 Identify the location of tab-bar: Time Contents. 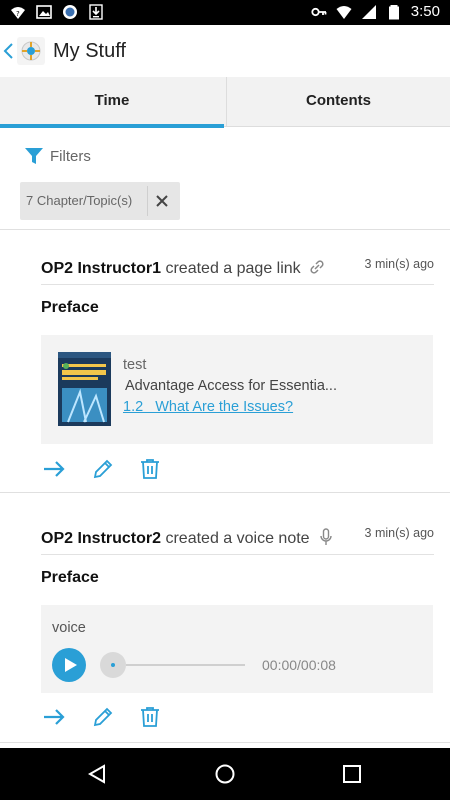
(225, 102).